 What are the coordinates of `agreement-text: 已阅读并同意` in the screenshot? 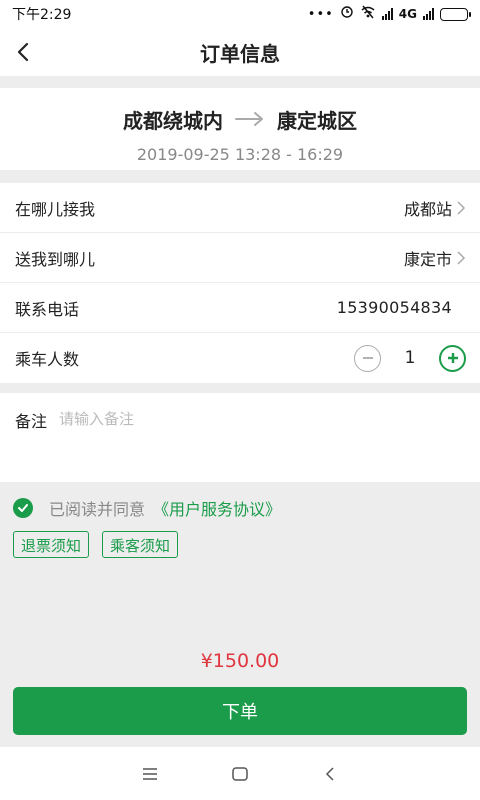 It's located at (97, 509).